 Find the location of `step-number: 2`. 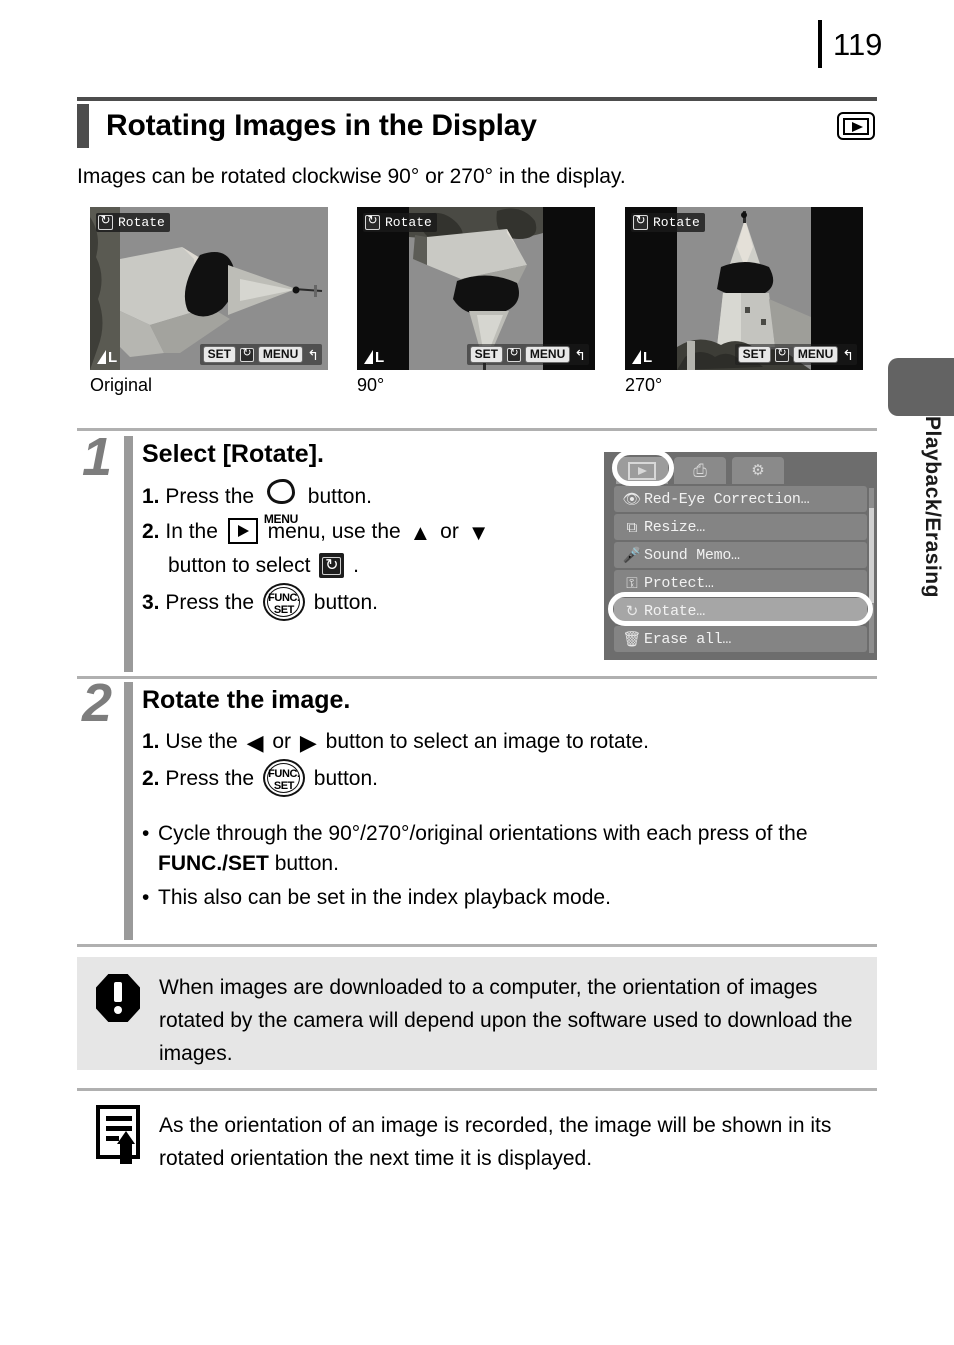

step-number: 2 is located at coordinates (97, 703).